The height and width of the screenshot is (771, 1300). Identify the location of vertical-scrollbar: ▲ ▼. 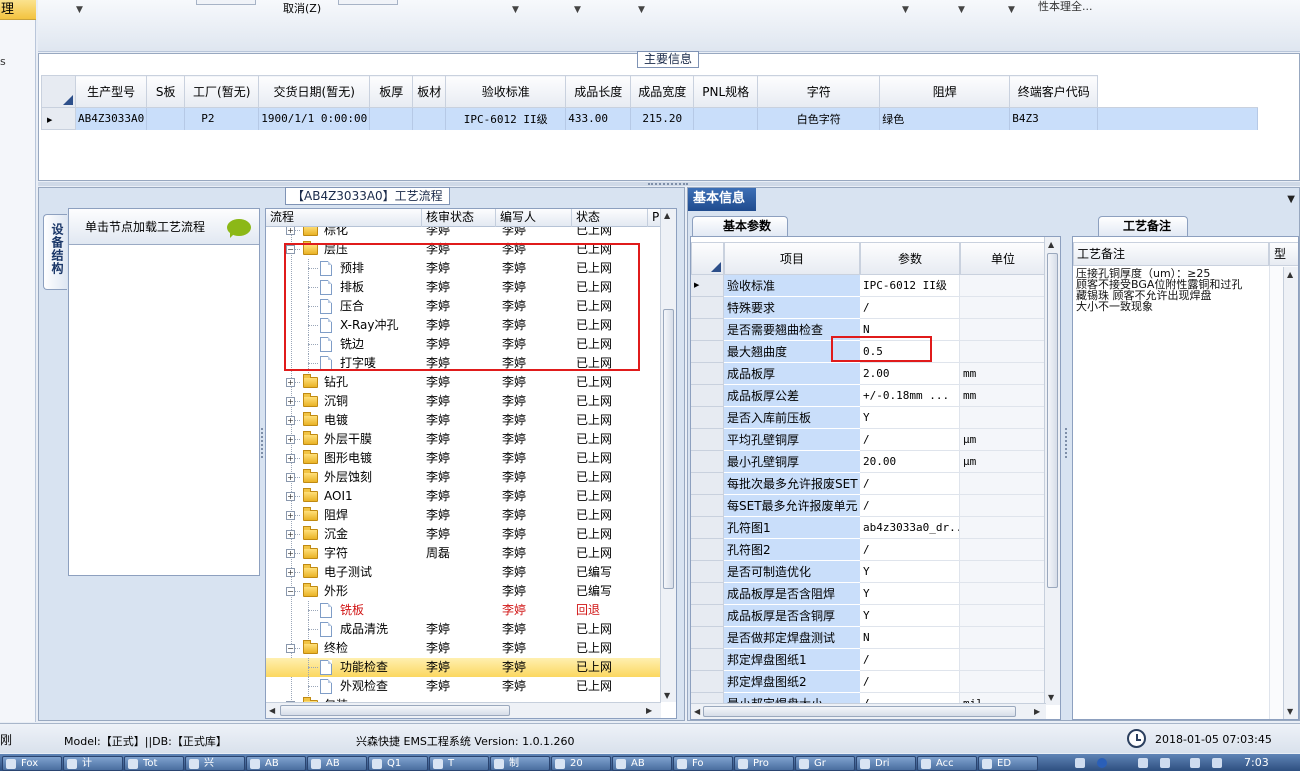
(1290, 493).